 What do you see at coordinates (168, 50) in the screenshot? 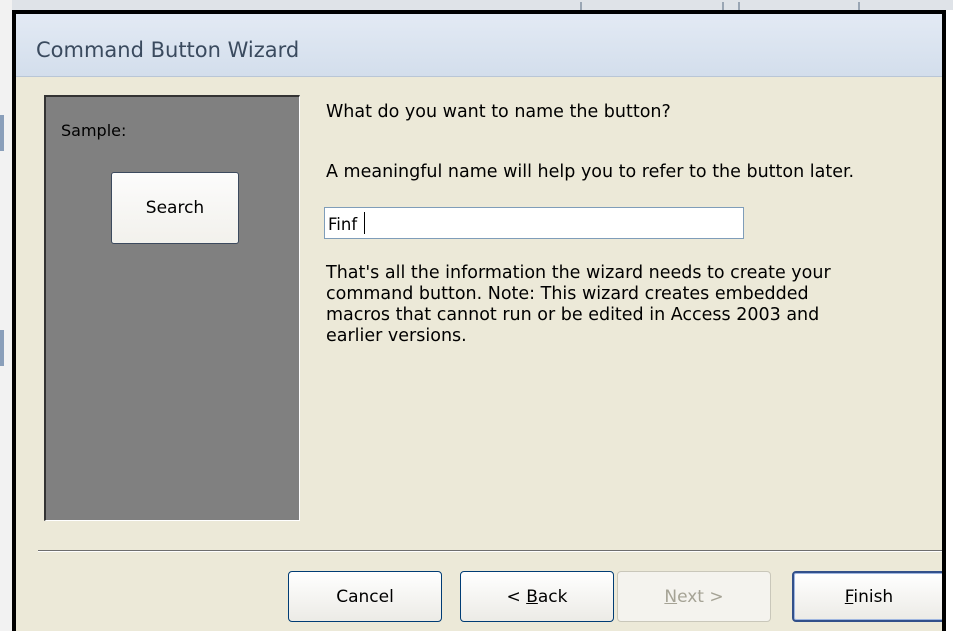
I see `dialog-title: Command Button Wizard` at bounding box center [168, 50].